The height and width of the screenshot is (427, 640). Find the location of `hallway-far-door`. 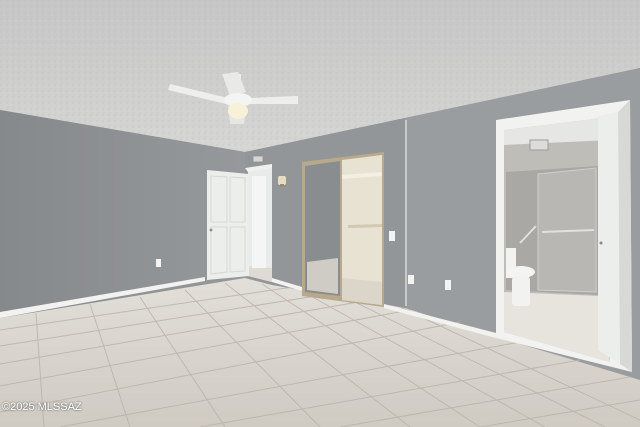

hallway-far-door is located at coordinates (259, 222).